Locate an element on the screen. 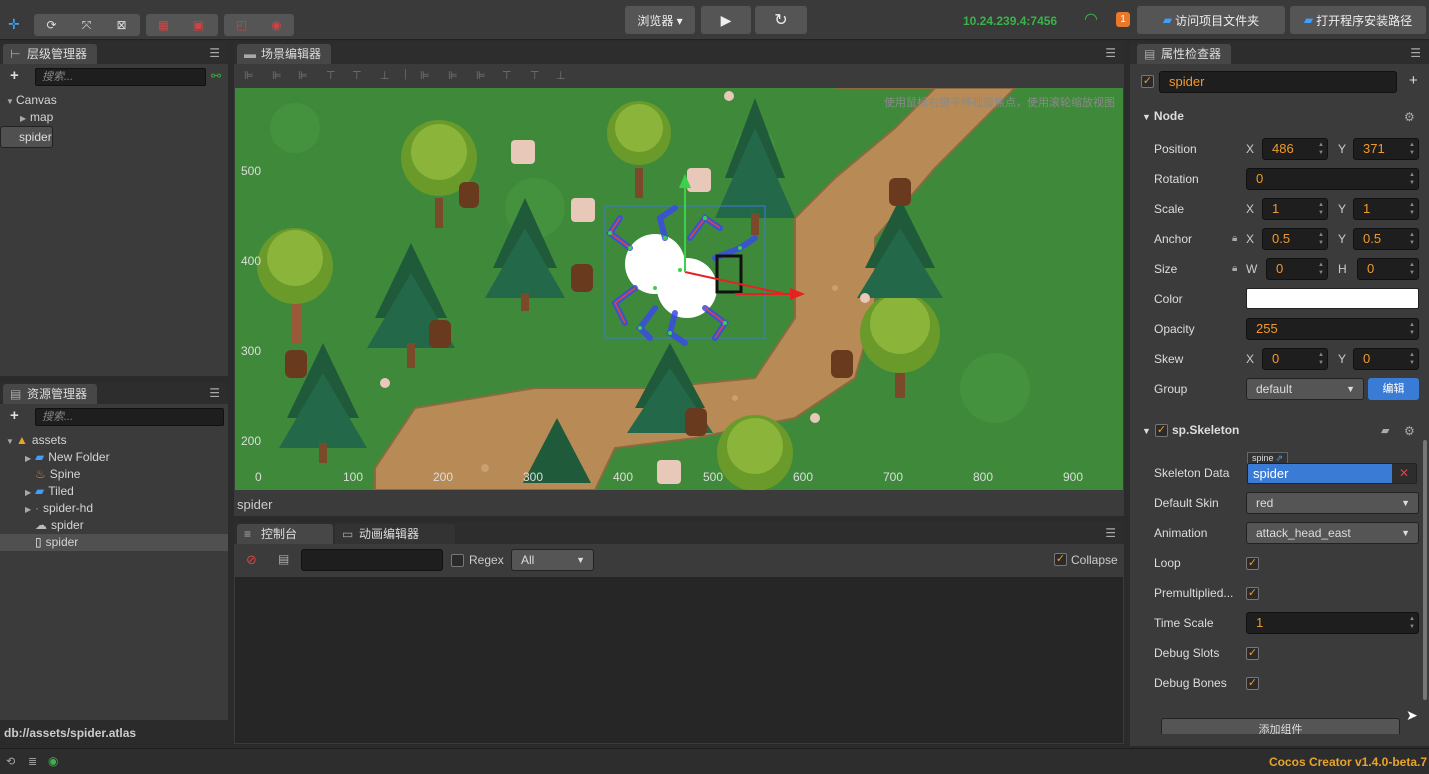  tab-animation: ▭ 动画编辑器 is located at coordinates (395, 534).